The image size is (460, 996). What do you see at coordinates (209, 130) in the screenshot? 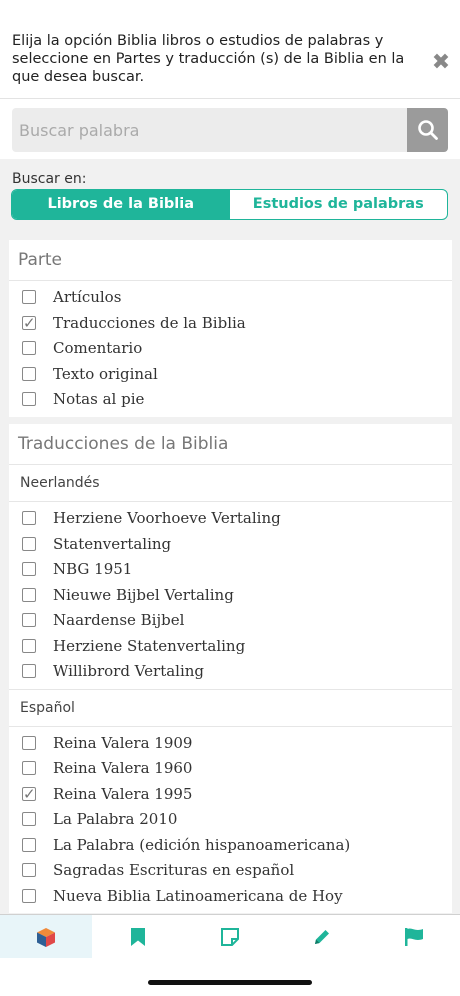
I see `search-input` at bounding box center [209, 130].